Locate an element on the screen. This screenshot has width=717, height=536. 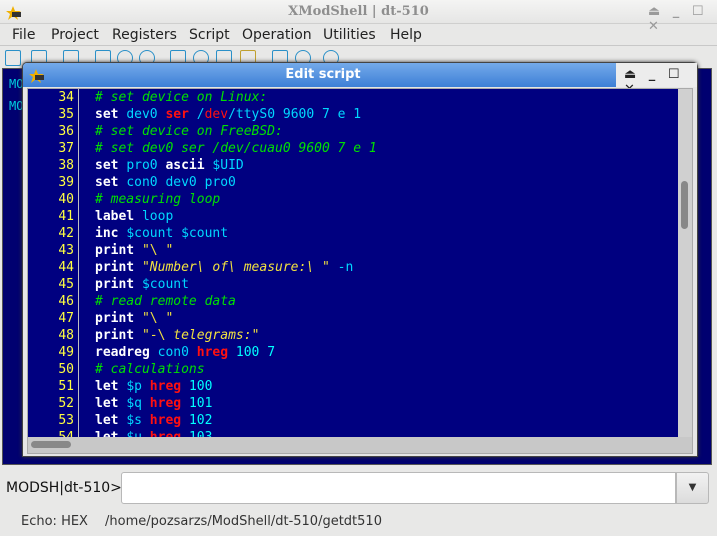
code-line: inc $count $count is located at coordinates (161, 233).